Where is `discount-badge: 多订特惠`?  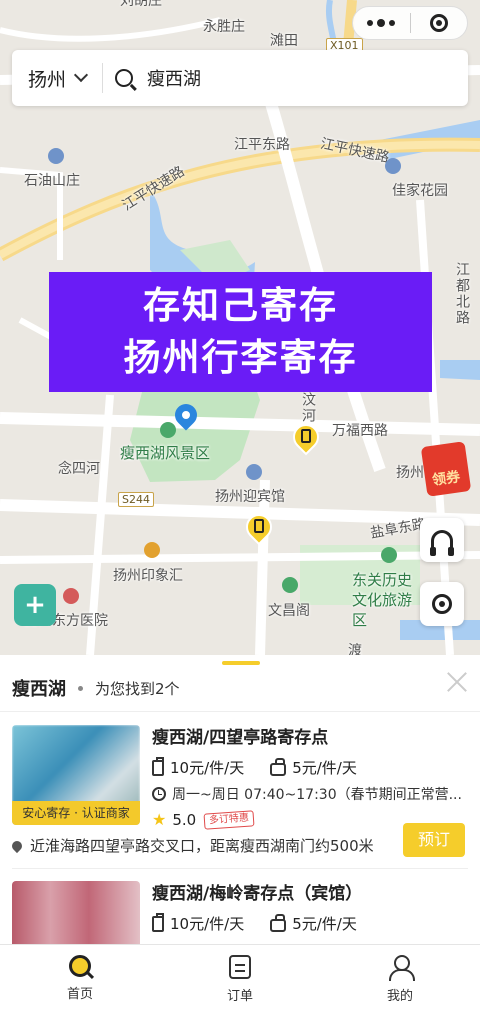
discount-badge: 多订特惠 is located at coordinates (229, 819).